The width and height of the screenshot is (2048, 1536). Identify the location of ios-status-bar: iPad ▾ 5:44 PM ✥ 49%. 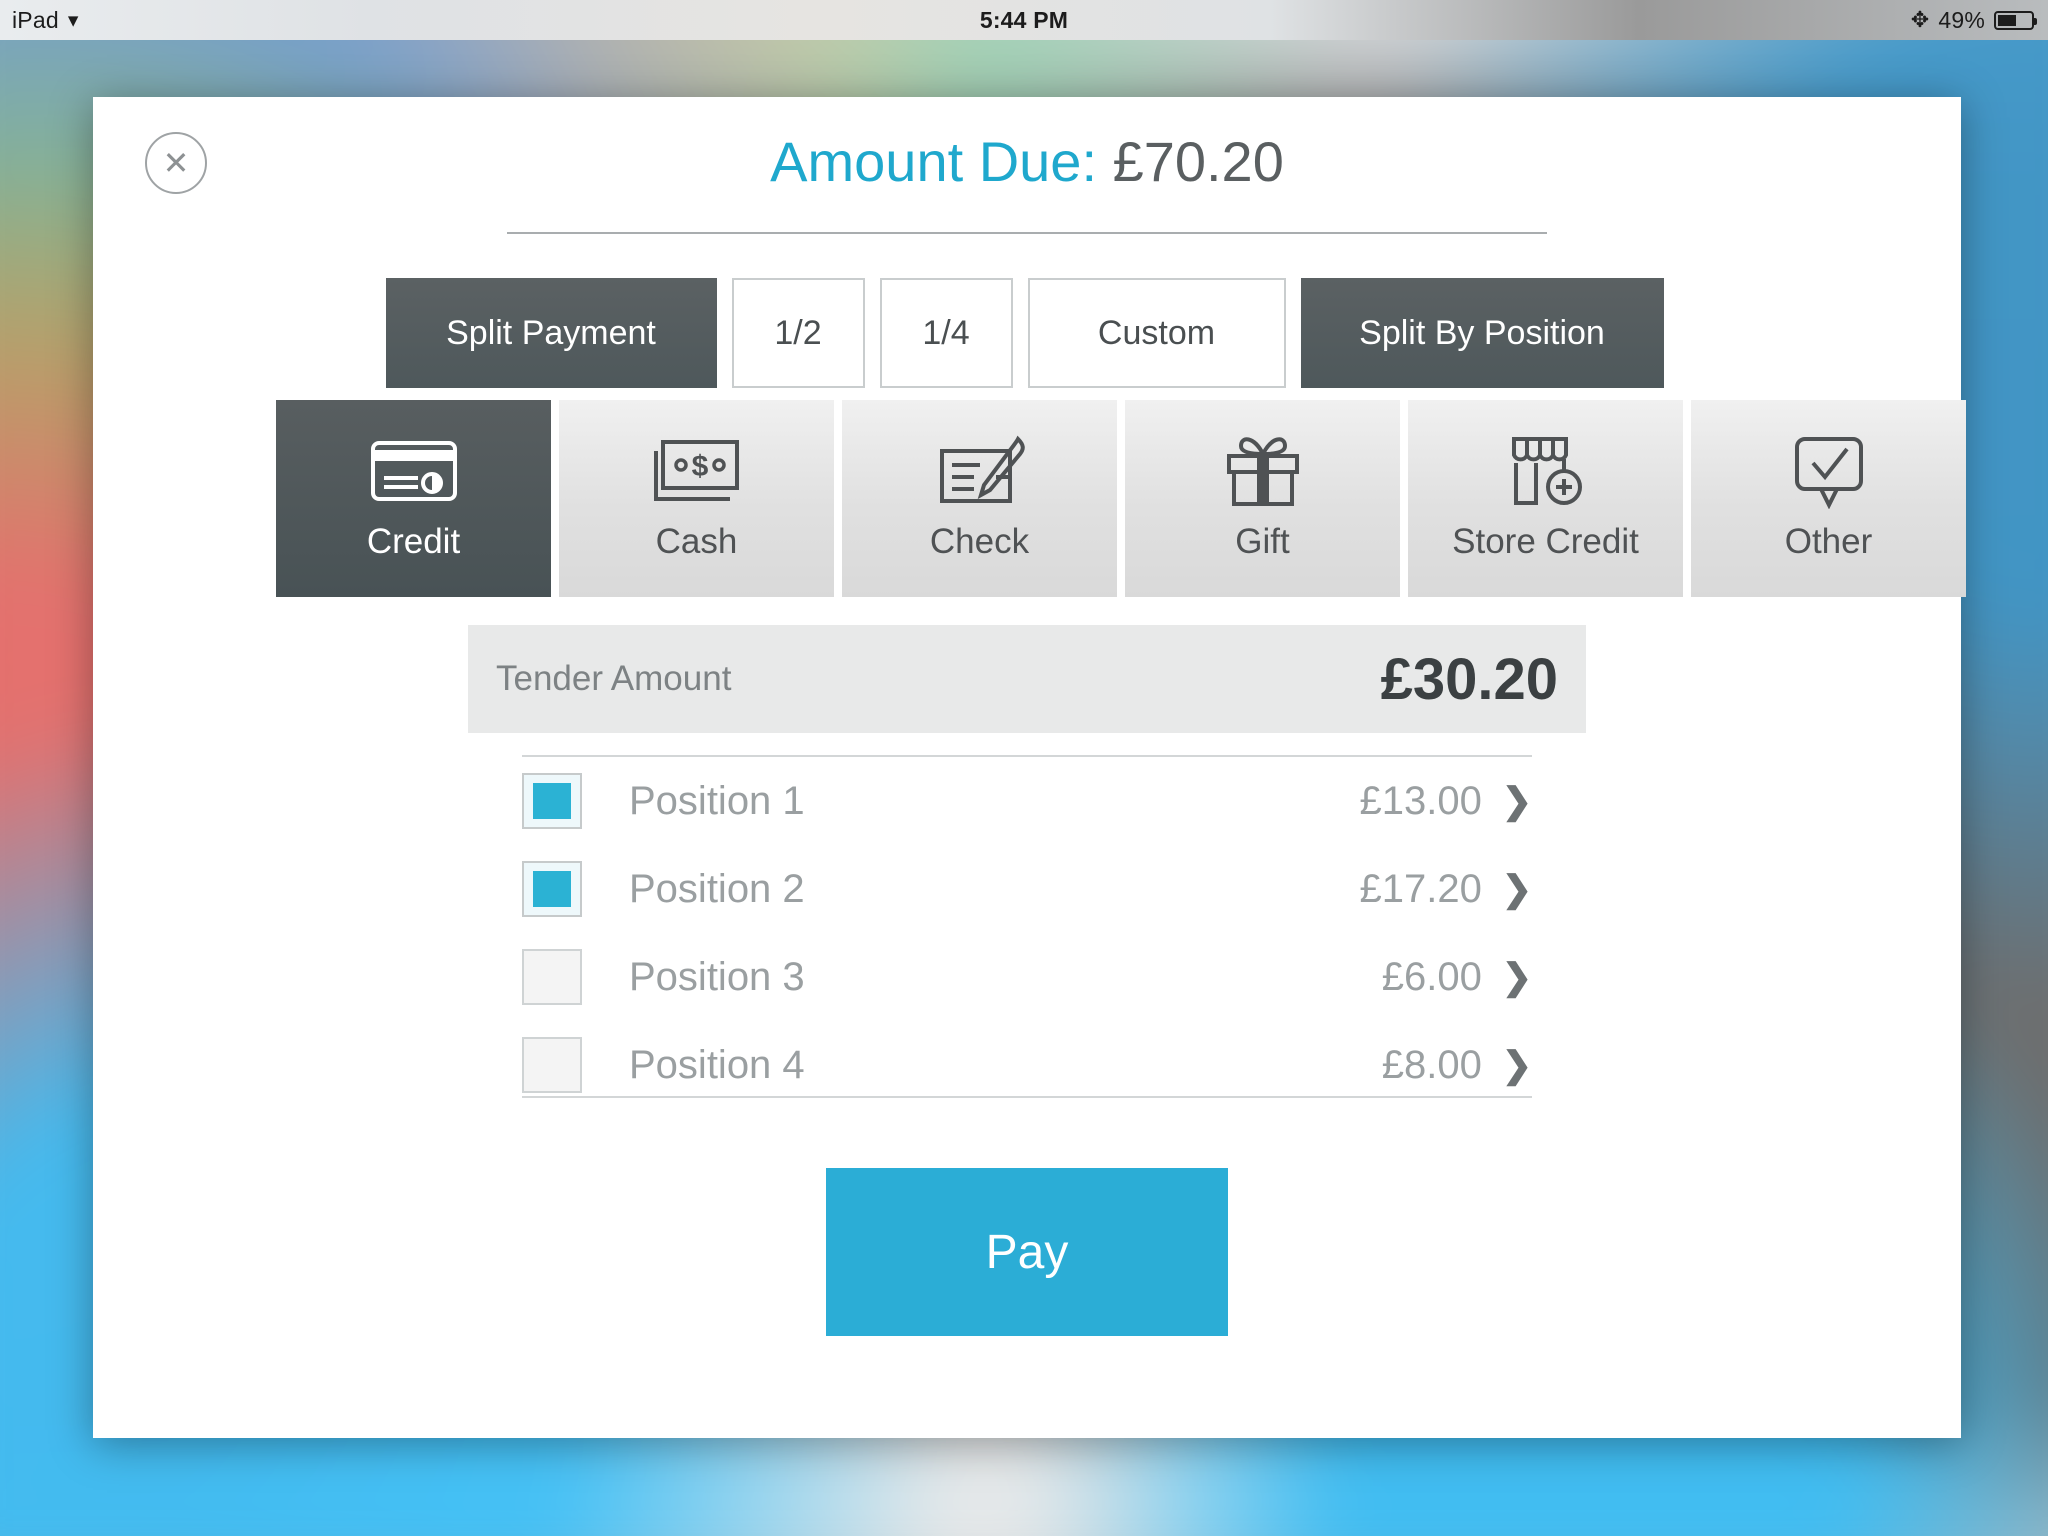
(1024, 20).